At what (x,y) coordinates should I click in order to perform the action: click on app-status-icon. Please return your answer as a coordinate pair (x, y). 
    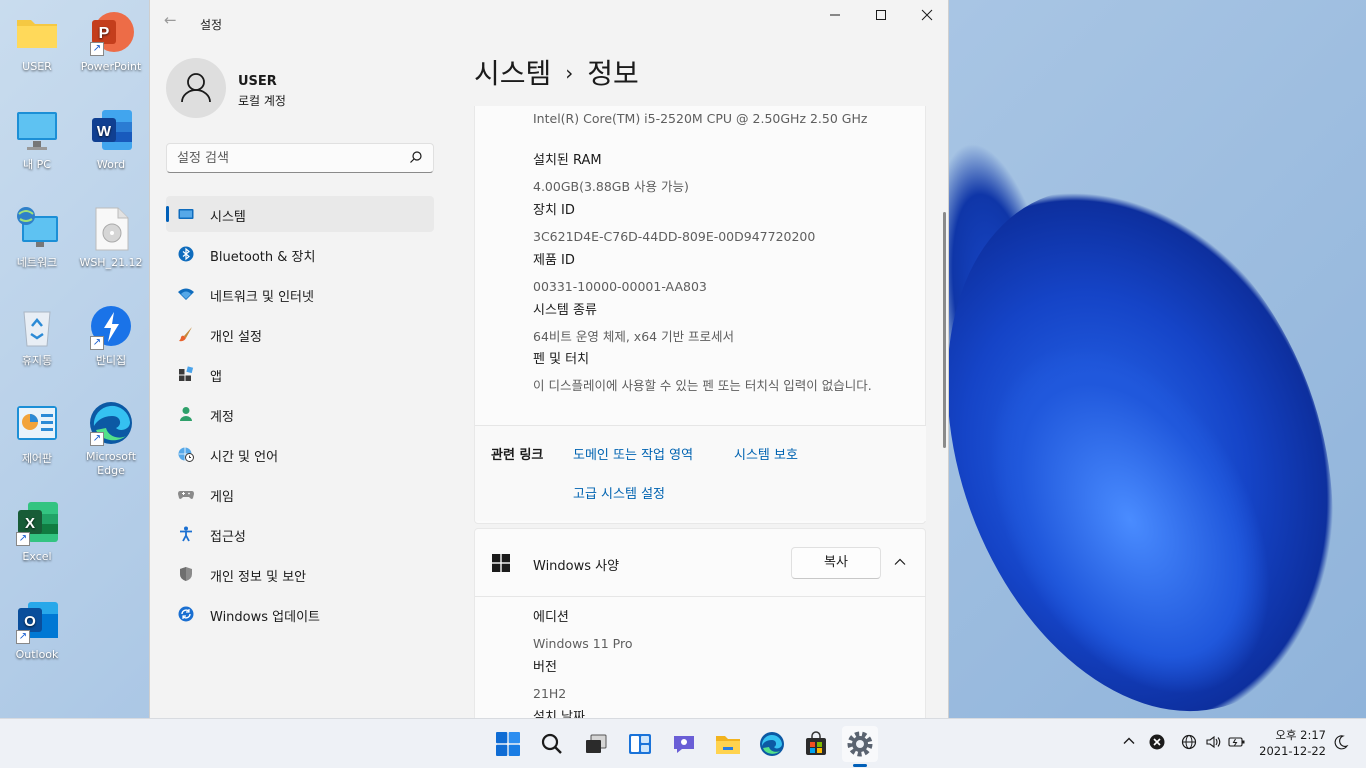
    Looking at the image, I should click on (1157, 743).